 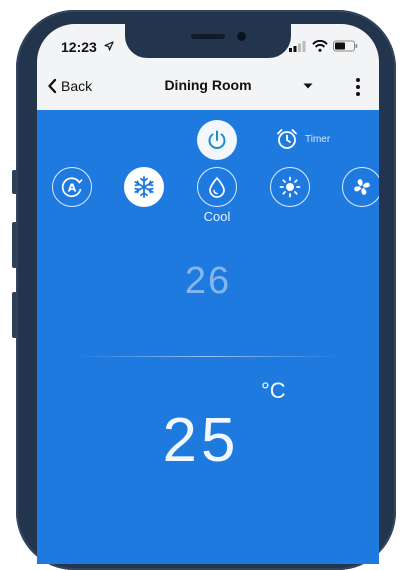 I want to click on fan-icon, so click(x=362, y=187).